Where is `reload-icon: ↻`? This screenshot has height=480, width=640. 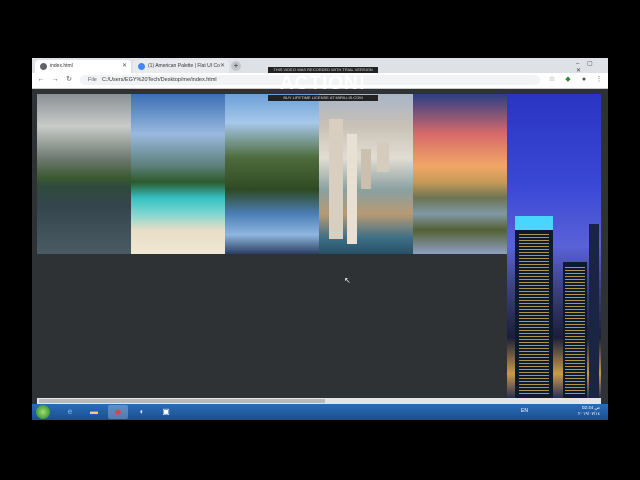 reload-icon: ↻ is located at coordinates (69, 80).